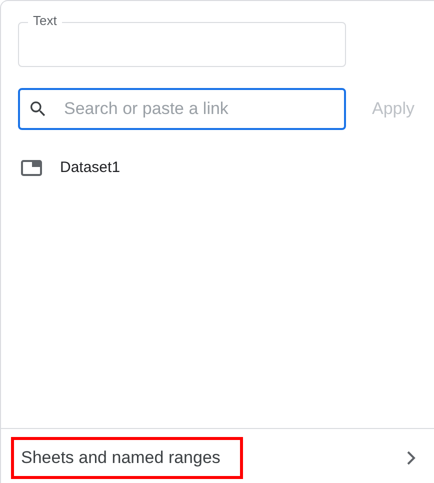  What do you see at coordinates (411, 458) in the screenshot?
I see `chevron-right-icon` at bounding box center [411, 458].